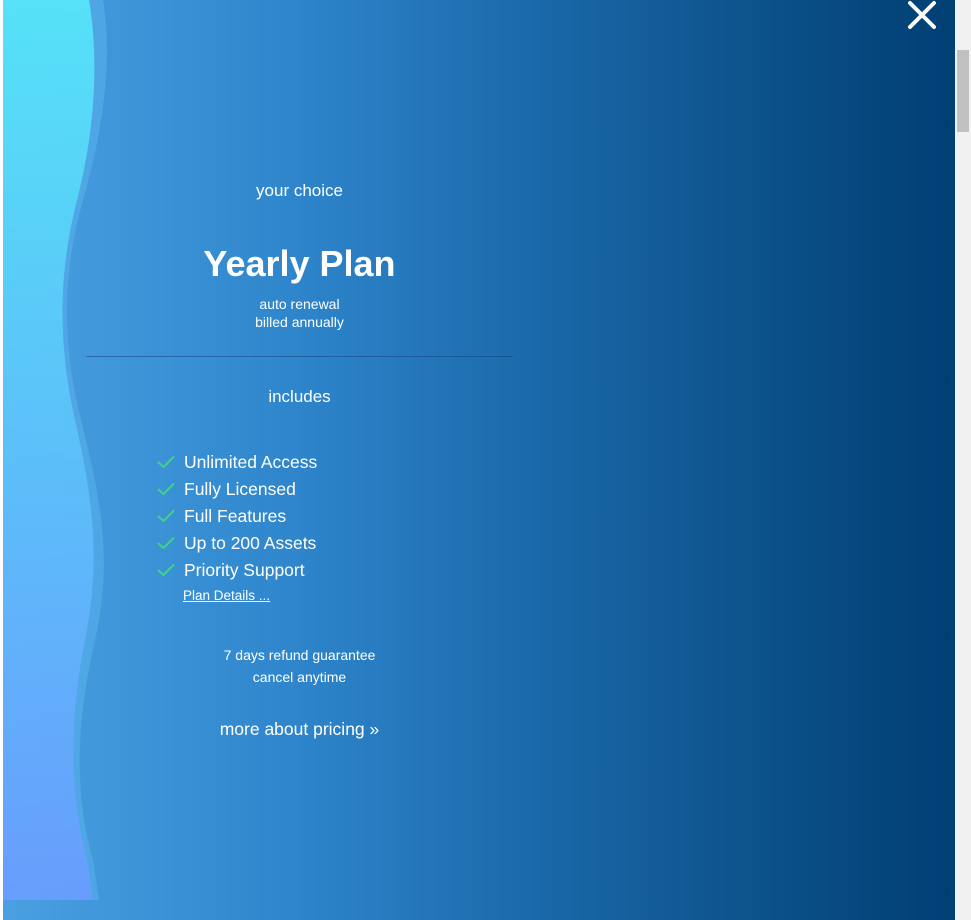  Describe the element at coordinates (299, 190) in the screenshot. I see `plan-eyebrow: your choice` at that location.